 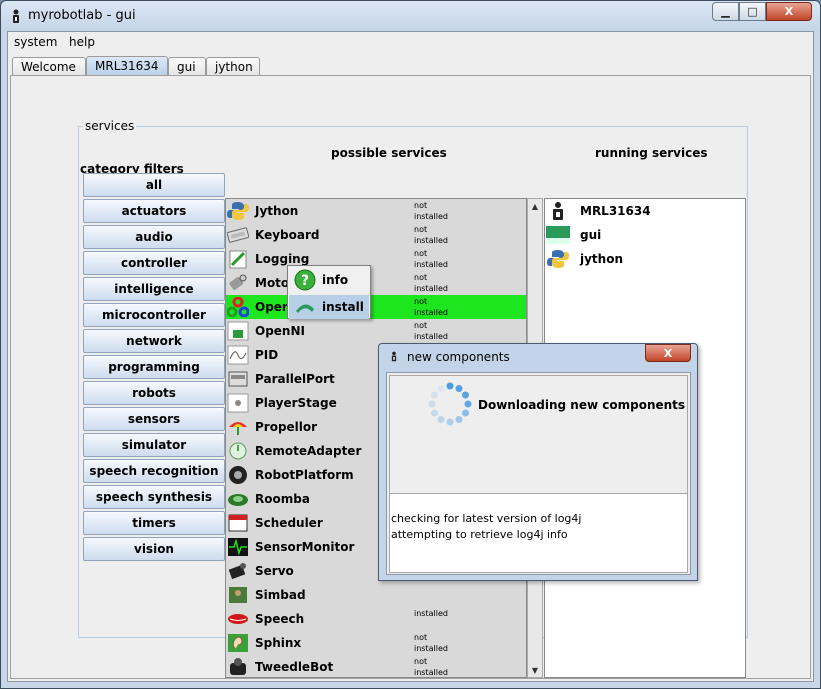 I want to click on service-row-speech: Speech installed, so click(x=376, y=619).